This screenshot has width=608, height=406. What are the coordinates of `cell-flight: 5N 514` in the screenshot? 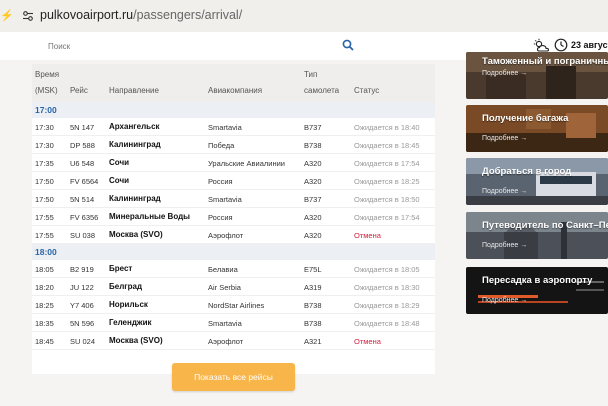 It's located at (82, 199).